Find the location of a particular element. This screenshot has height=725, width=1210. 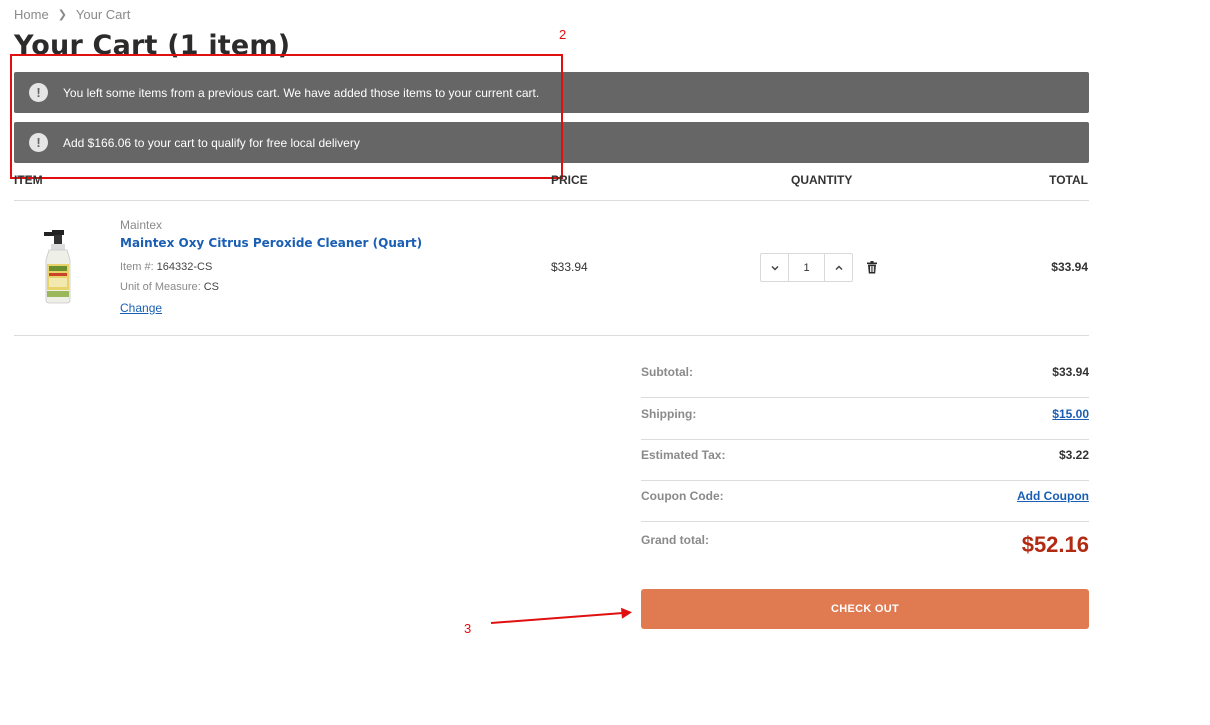

item-number: Item #: 164332-CS is located at coordinates (166, 267).